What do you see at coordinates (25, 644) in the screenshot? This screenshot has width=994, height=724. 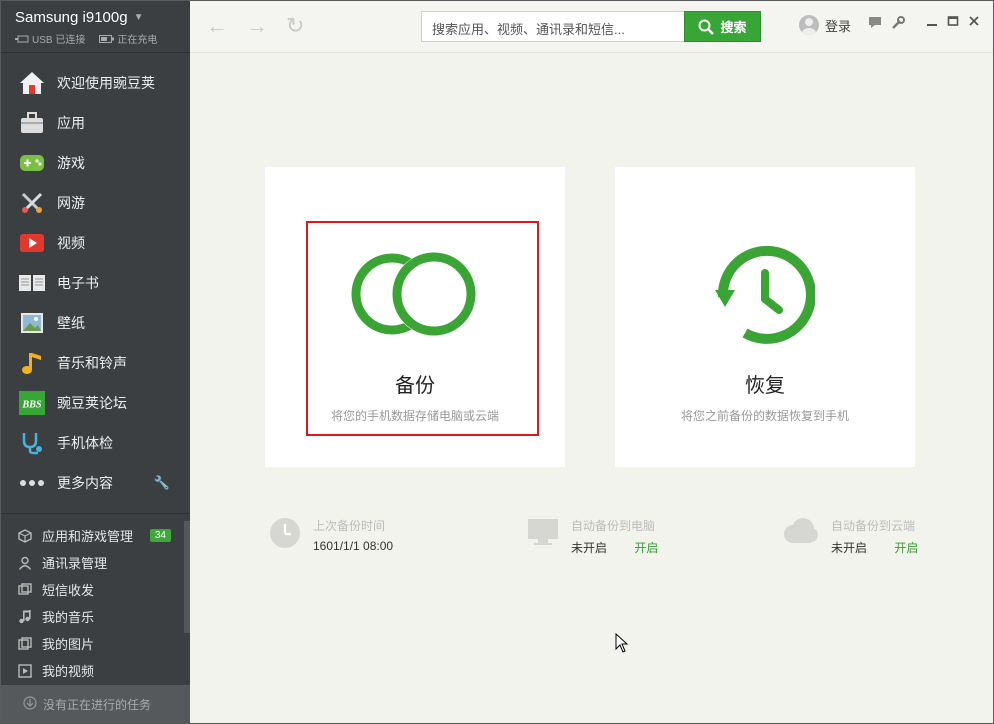 I see `image-icon` at bounding box center [25, 644].